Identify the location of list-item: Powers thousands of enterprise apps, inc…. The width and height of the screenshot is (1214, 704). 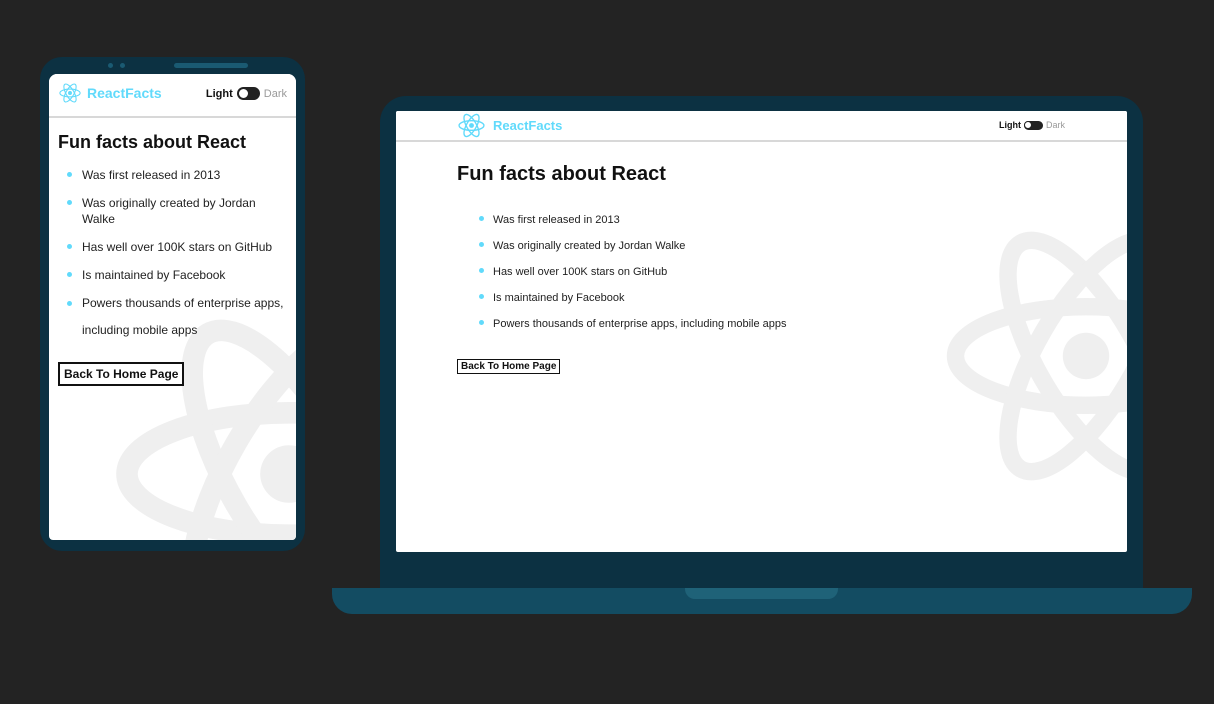
(757, 324).